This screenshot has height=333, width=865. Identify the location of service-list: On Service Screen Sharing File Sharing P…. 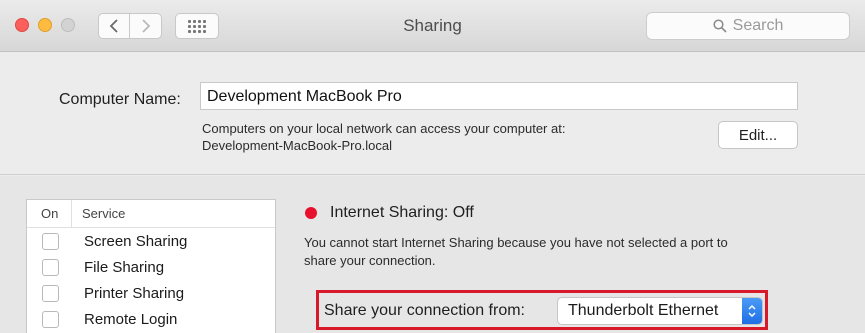
(151, 266).